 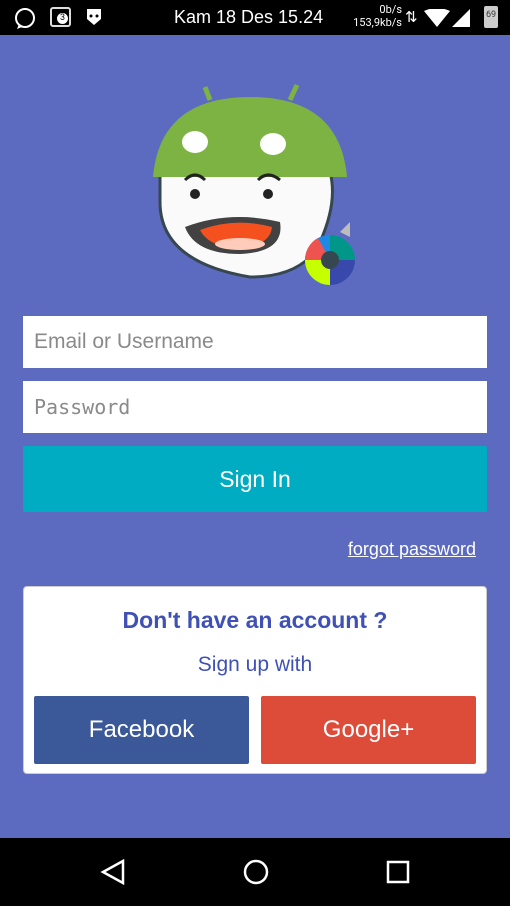 What do you see at coordinates (94, 17) in the screenshot?
I see `shield-icon` at bounding box center [94, 17].